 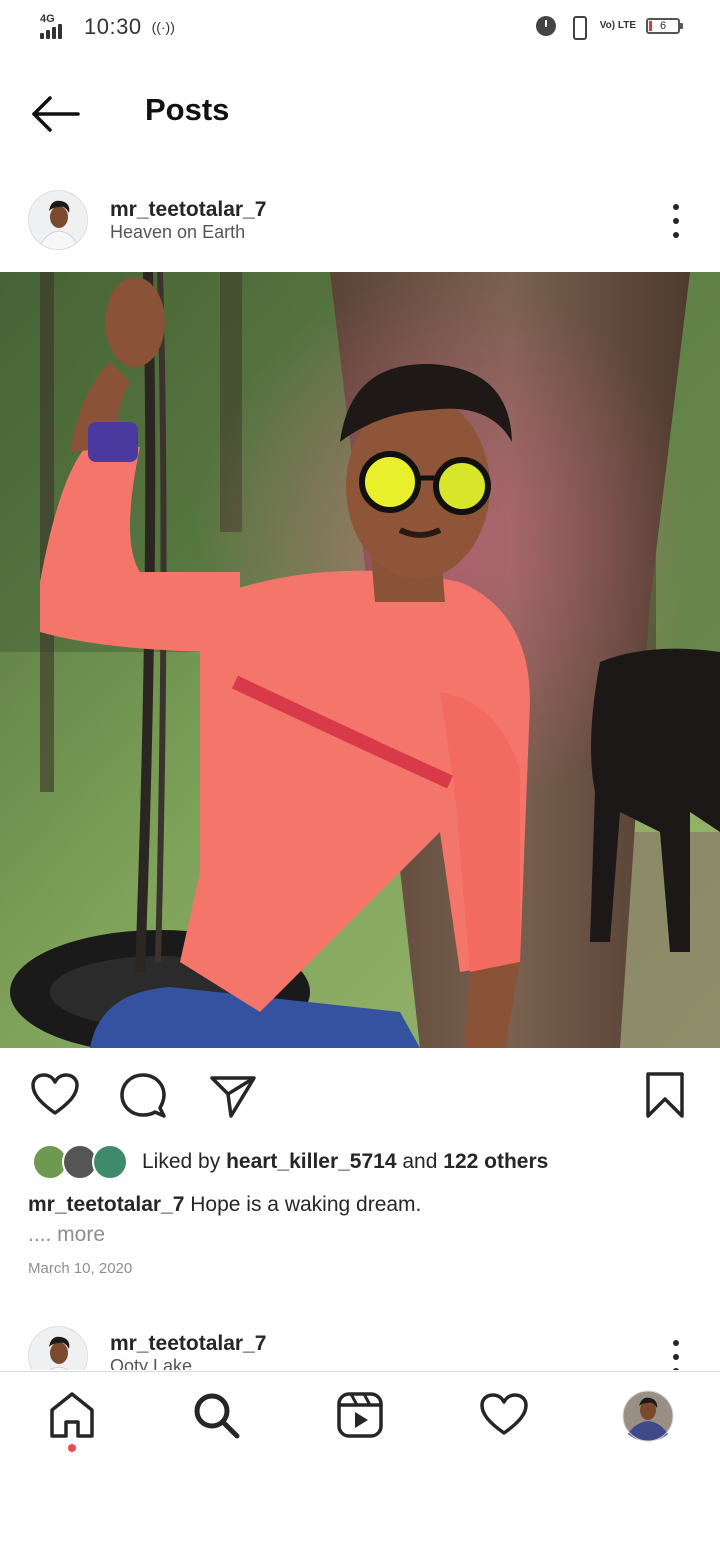 I want to click on caption-more-link: .... more, so click(x=66, y=1235).